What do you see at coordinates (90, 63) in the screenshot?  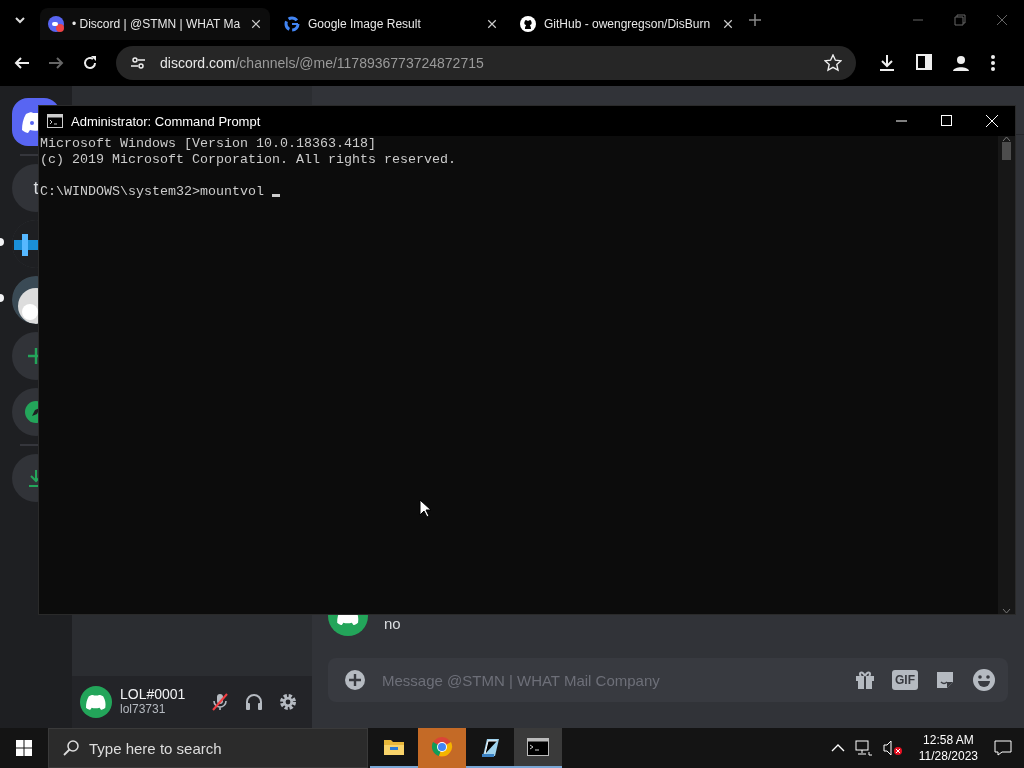 I see `reload-icon` at bounding box center [90, 63].